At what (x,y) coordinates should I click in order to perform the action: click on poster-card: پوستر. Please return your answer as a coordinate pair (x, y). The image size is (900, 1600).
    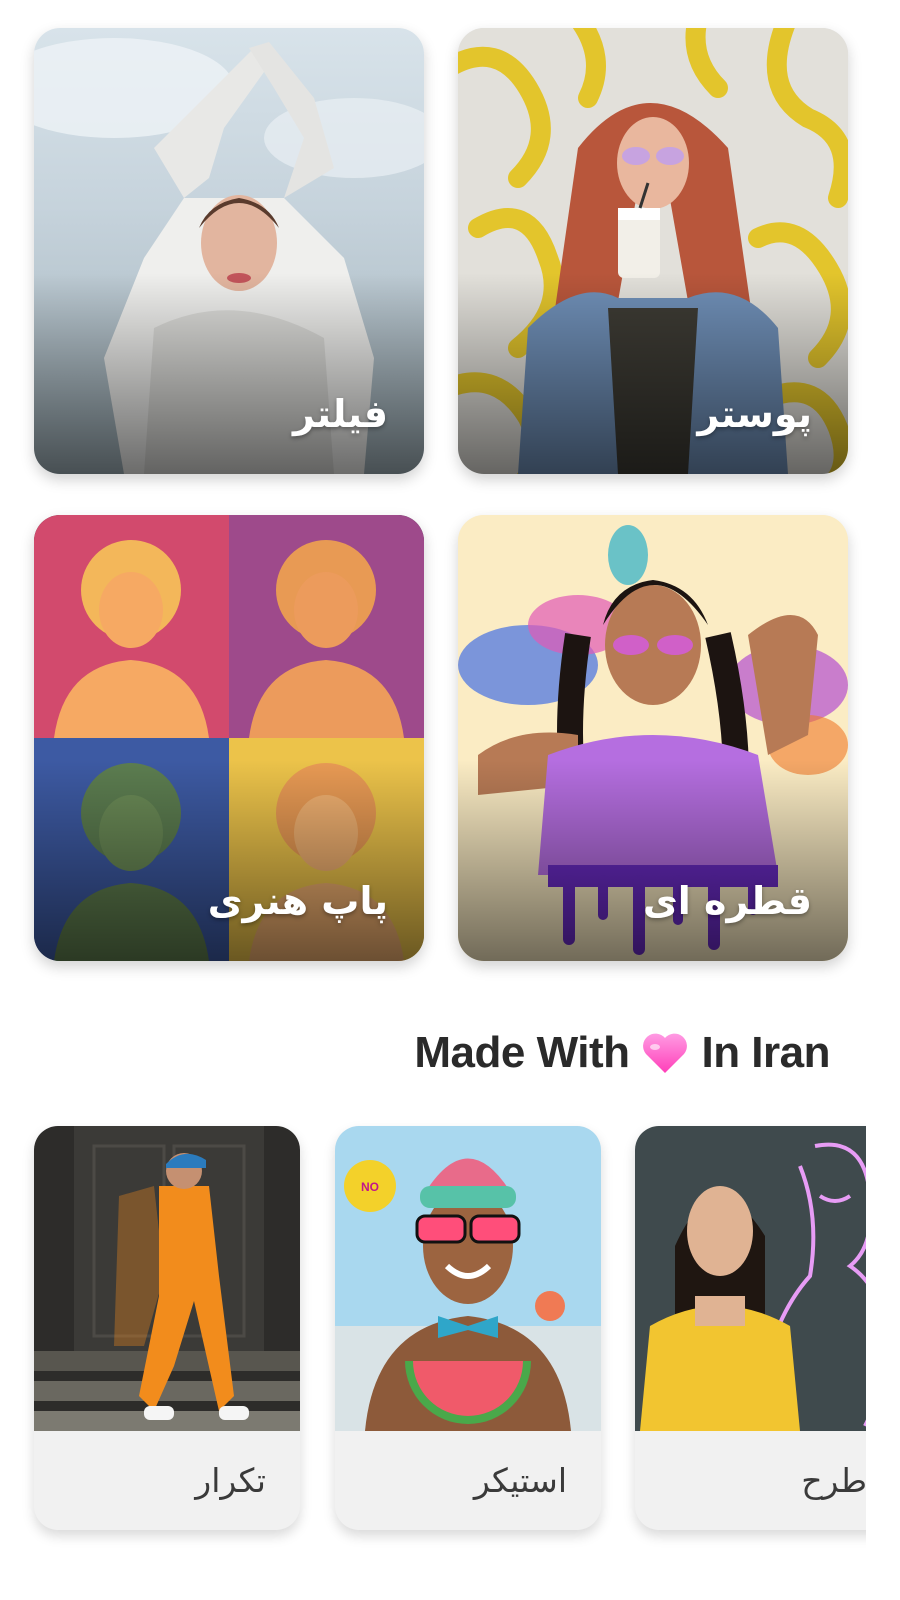
    Looking at the image, I should click on (653, 251).